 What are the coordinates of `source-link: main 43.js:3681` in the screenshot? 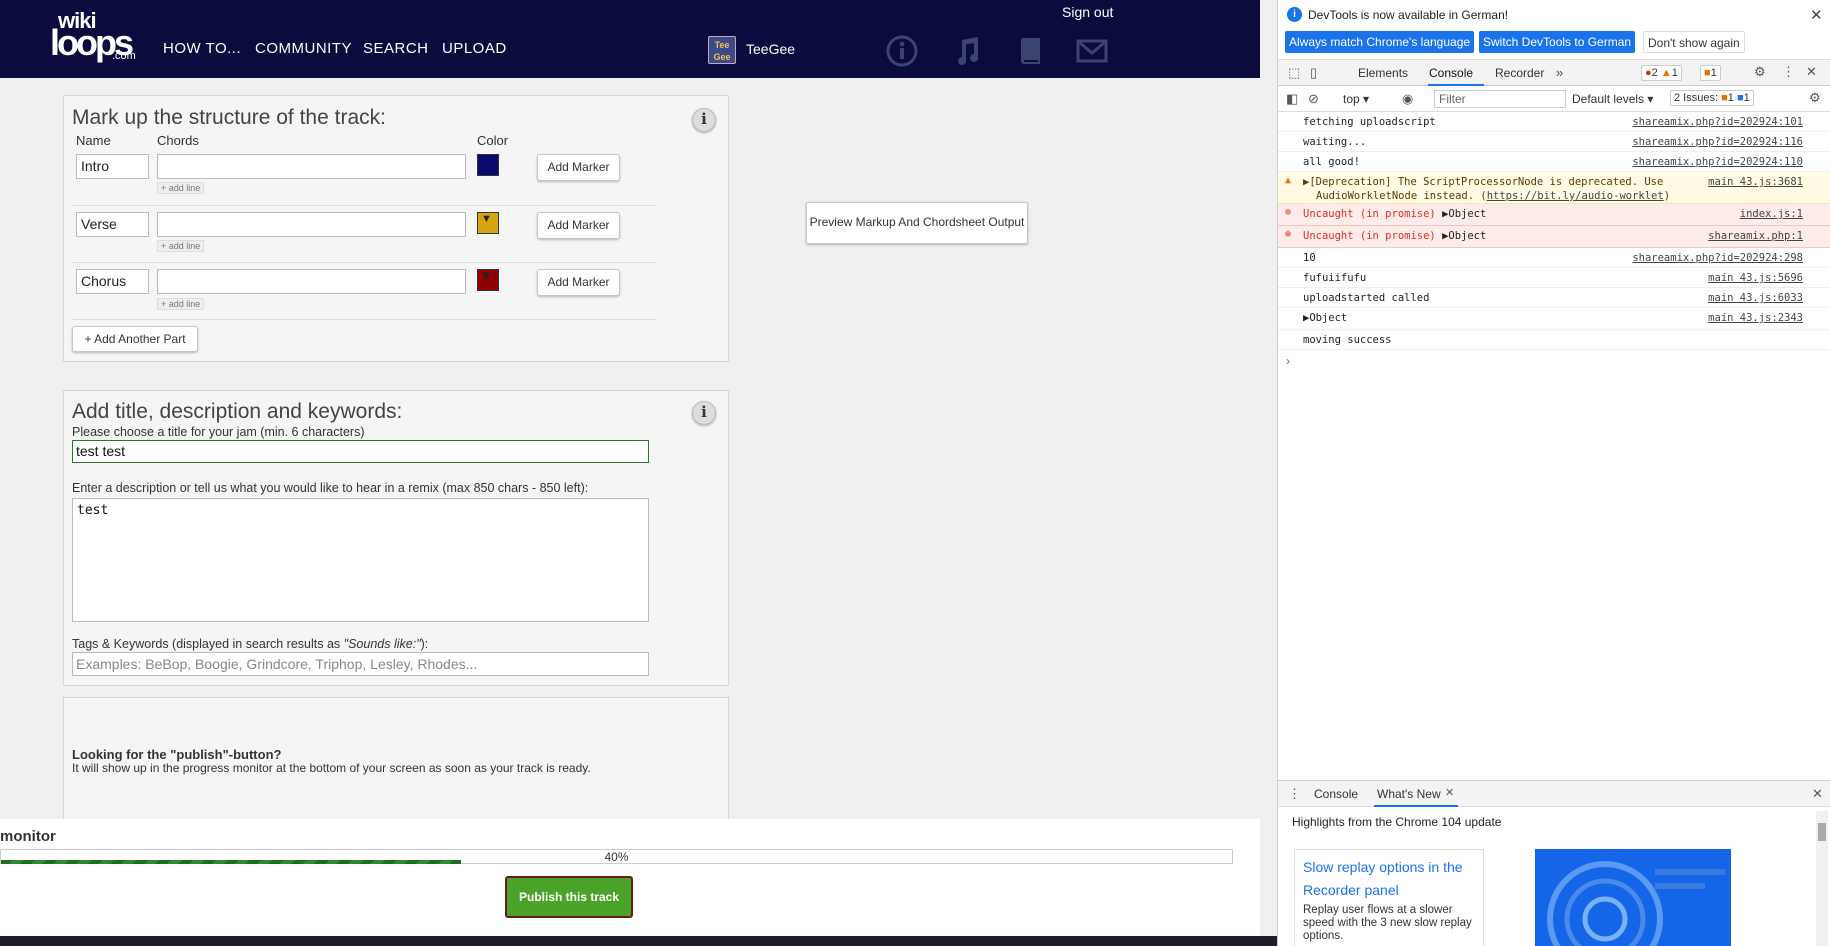 It's located at (1755, 182).